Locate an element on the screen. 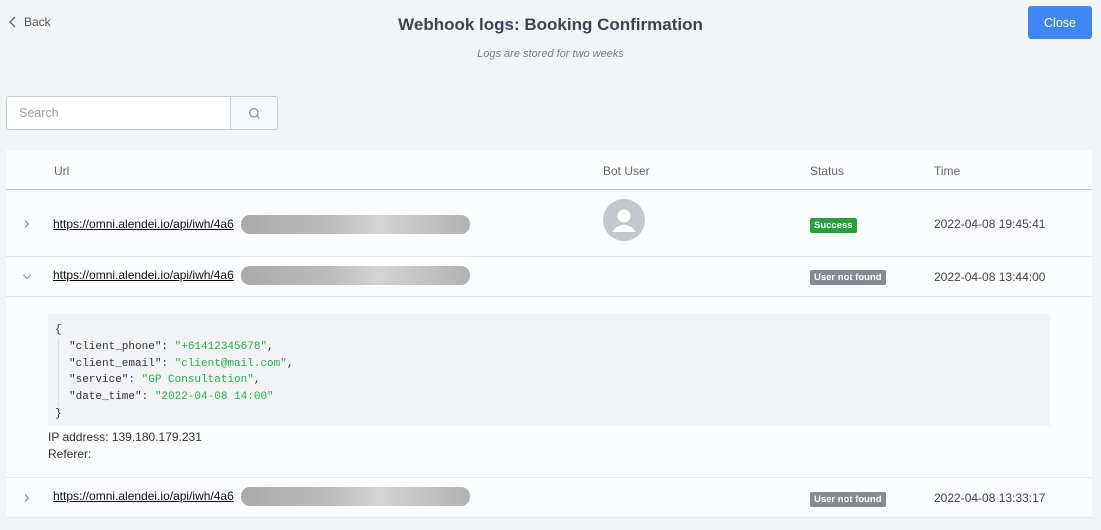 This screenshot has height=530, width=1101. referer: Referer: is located at coordinates (70, 454).